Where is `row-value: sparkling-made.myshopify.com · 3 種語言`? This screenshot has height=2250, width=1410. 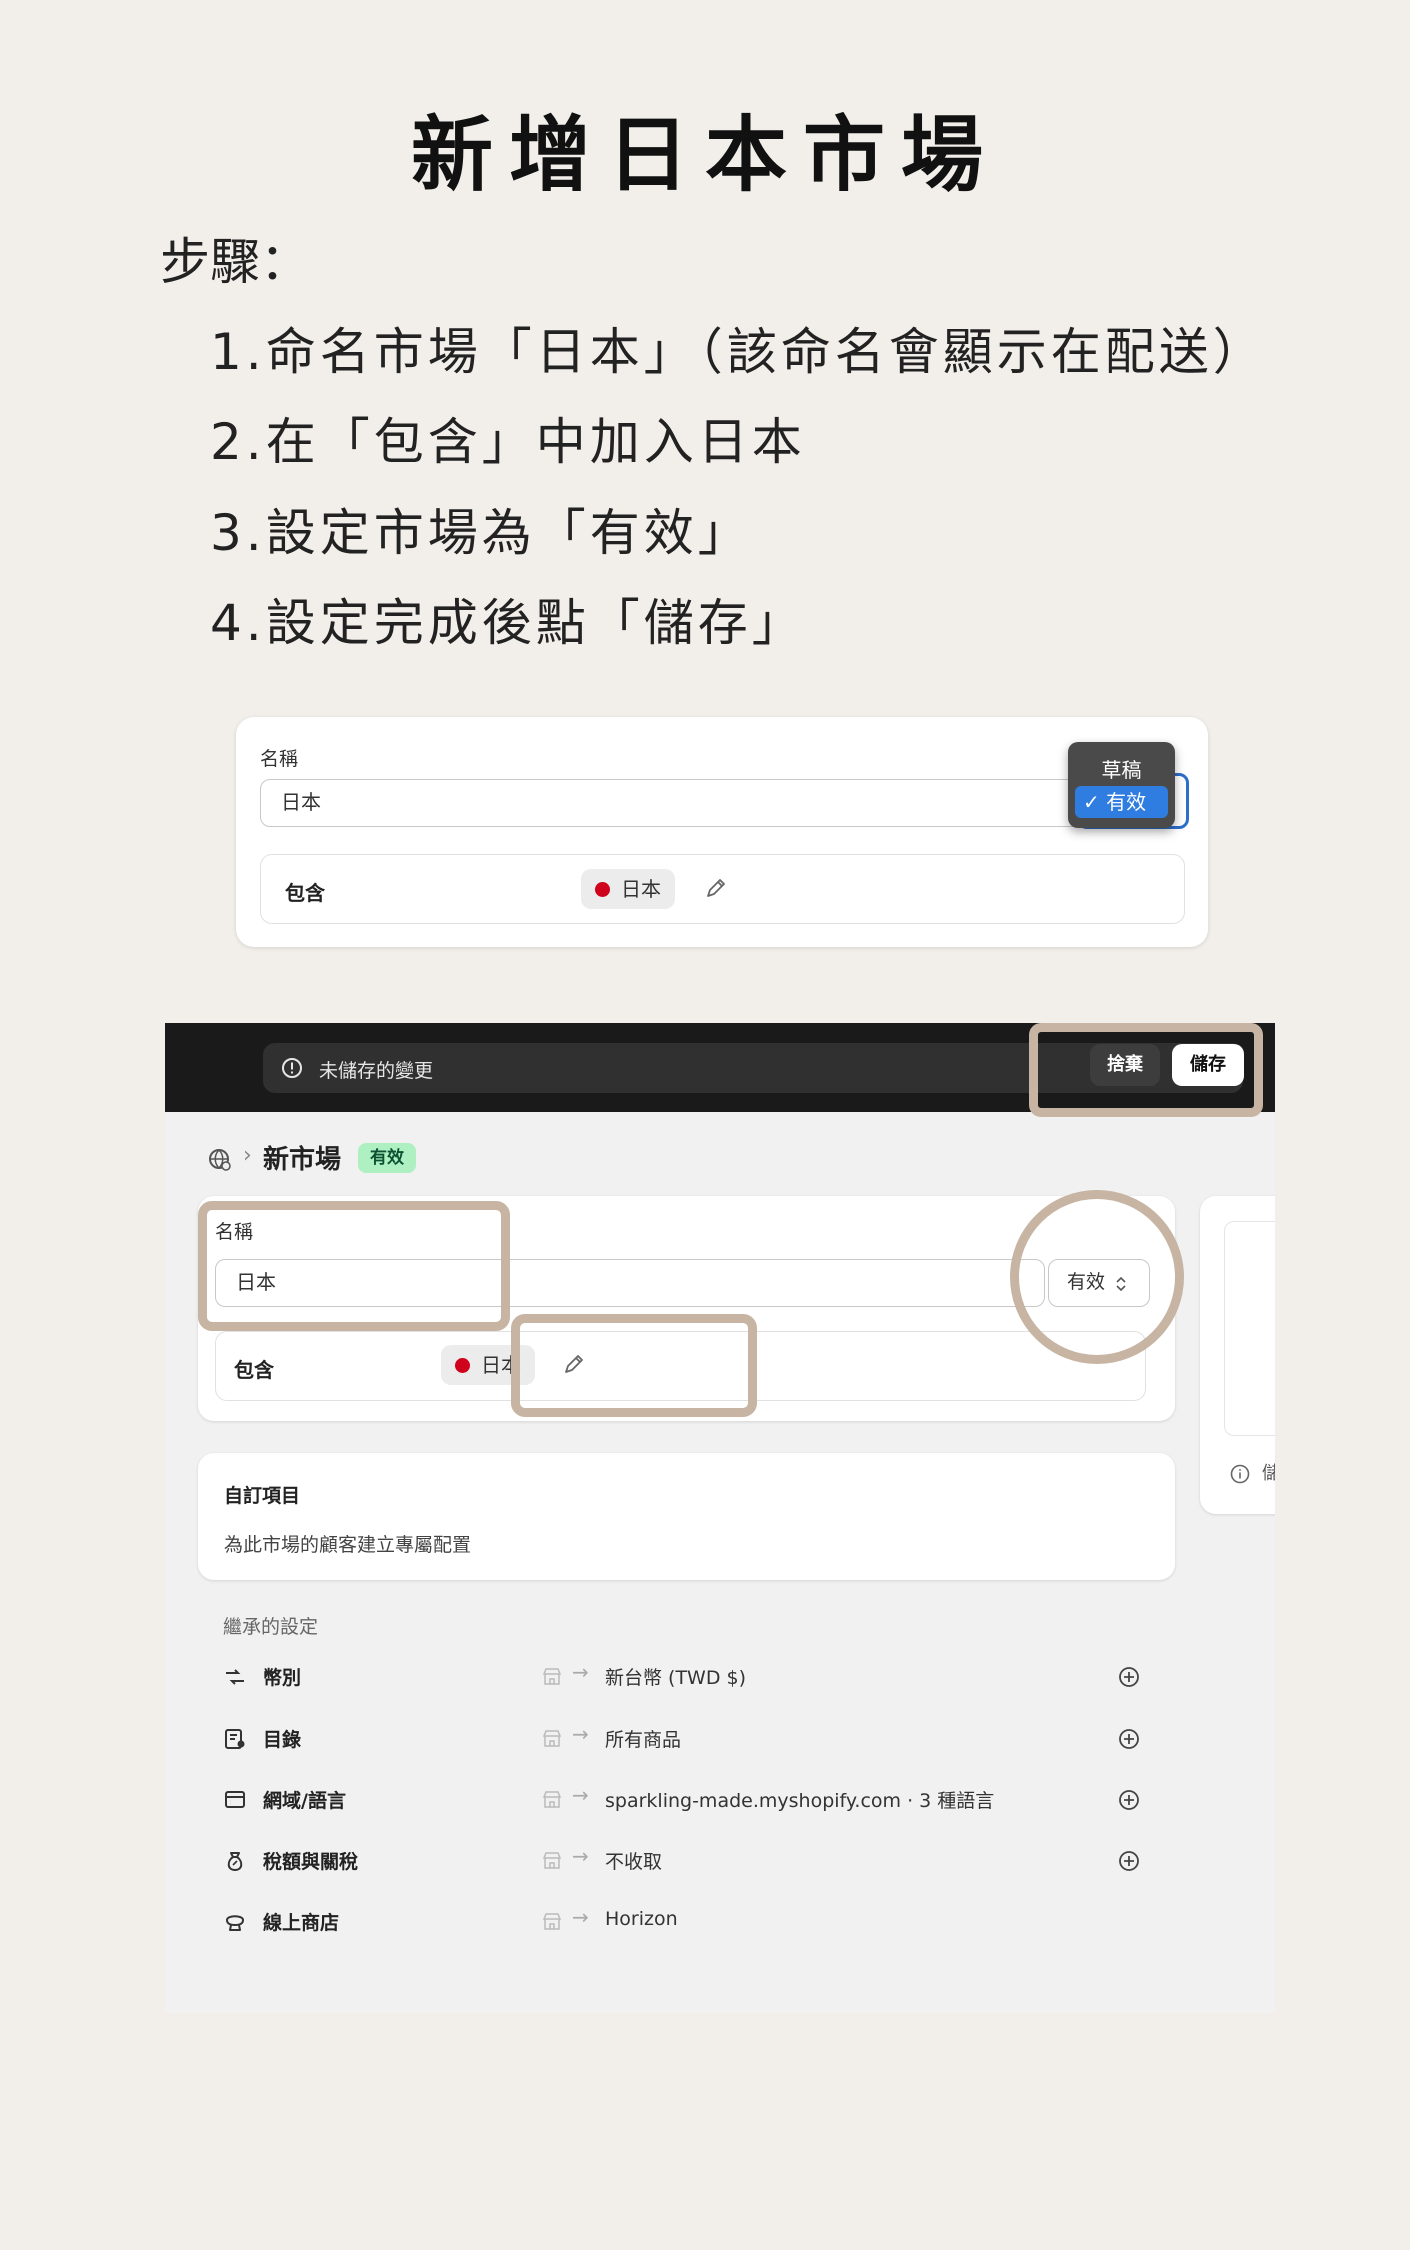 row-value: sparkling-made.myshopify.com · 3 種語言 is located at coordinates (800, 1801).